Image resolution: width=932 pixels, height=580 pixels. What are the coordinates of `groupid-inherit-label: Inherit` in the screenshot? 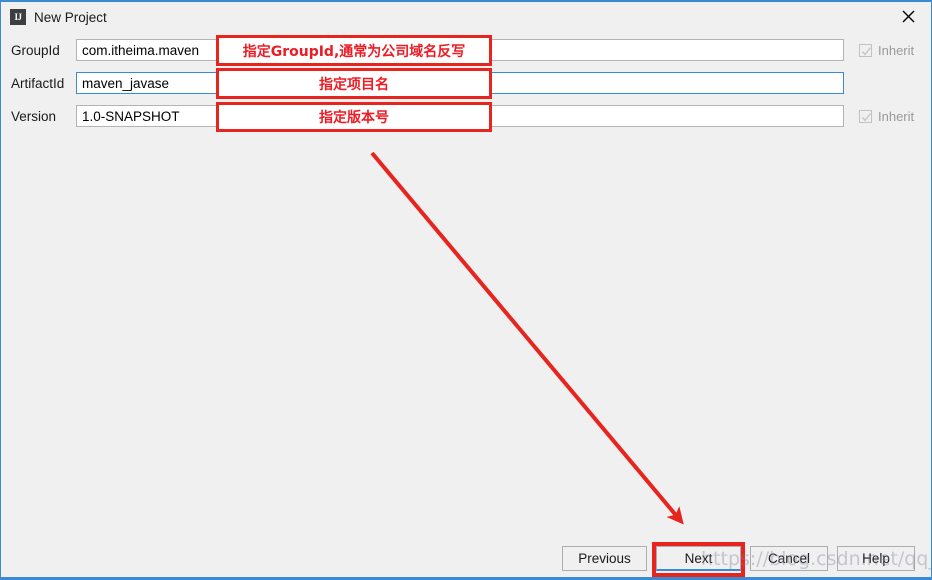 It's located at (896, 50).